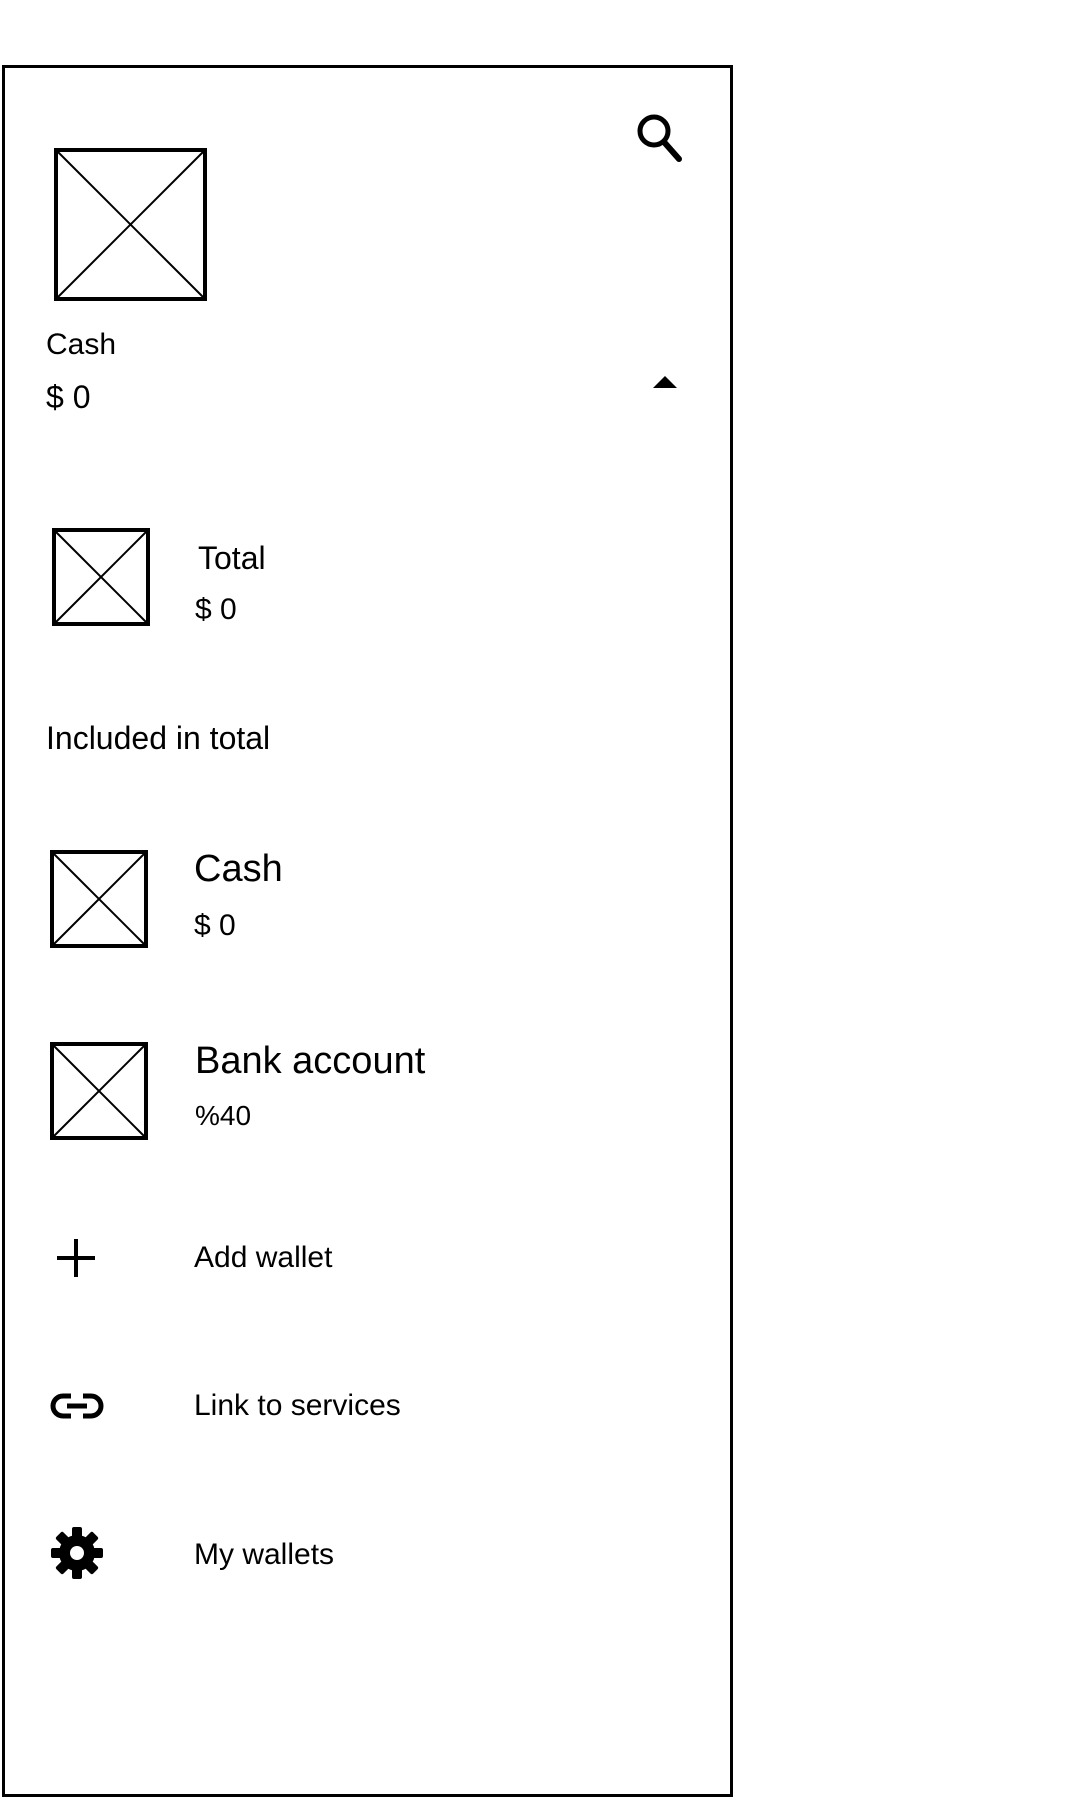 Image resolution: width=1080 pixels, height=1800 pixels. Describe the element at coordinates (215, 925) in the screenshot. I see `wallet-detail: $ 0` at that location.